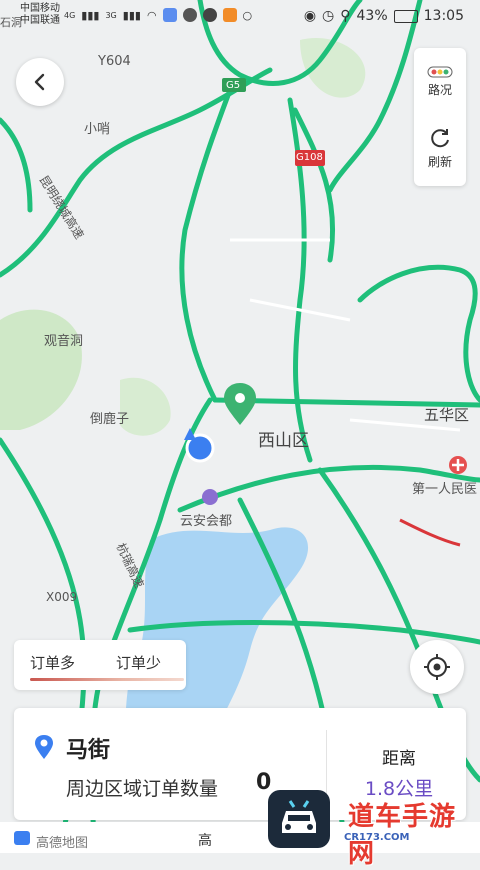 The height and width of the screenshot is (870, 480). What do you see at coordinates (283, 441) in the screenshot?
I see `map-label-xishan-district: 西山区` at bounding box center [283, 441].